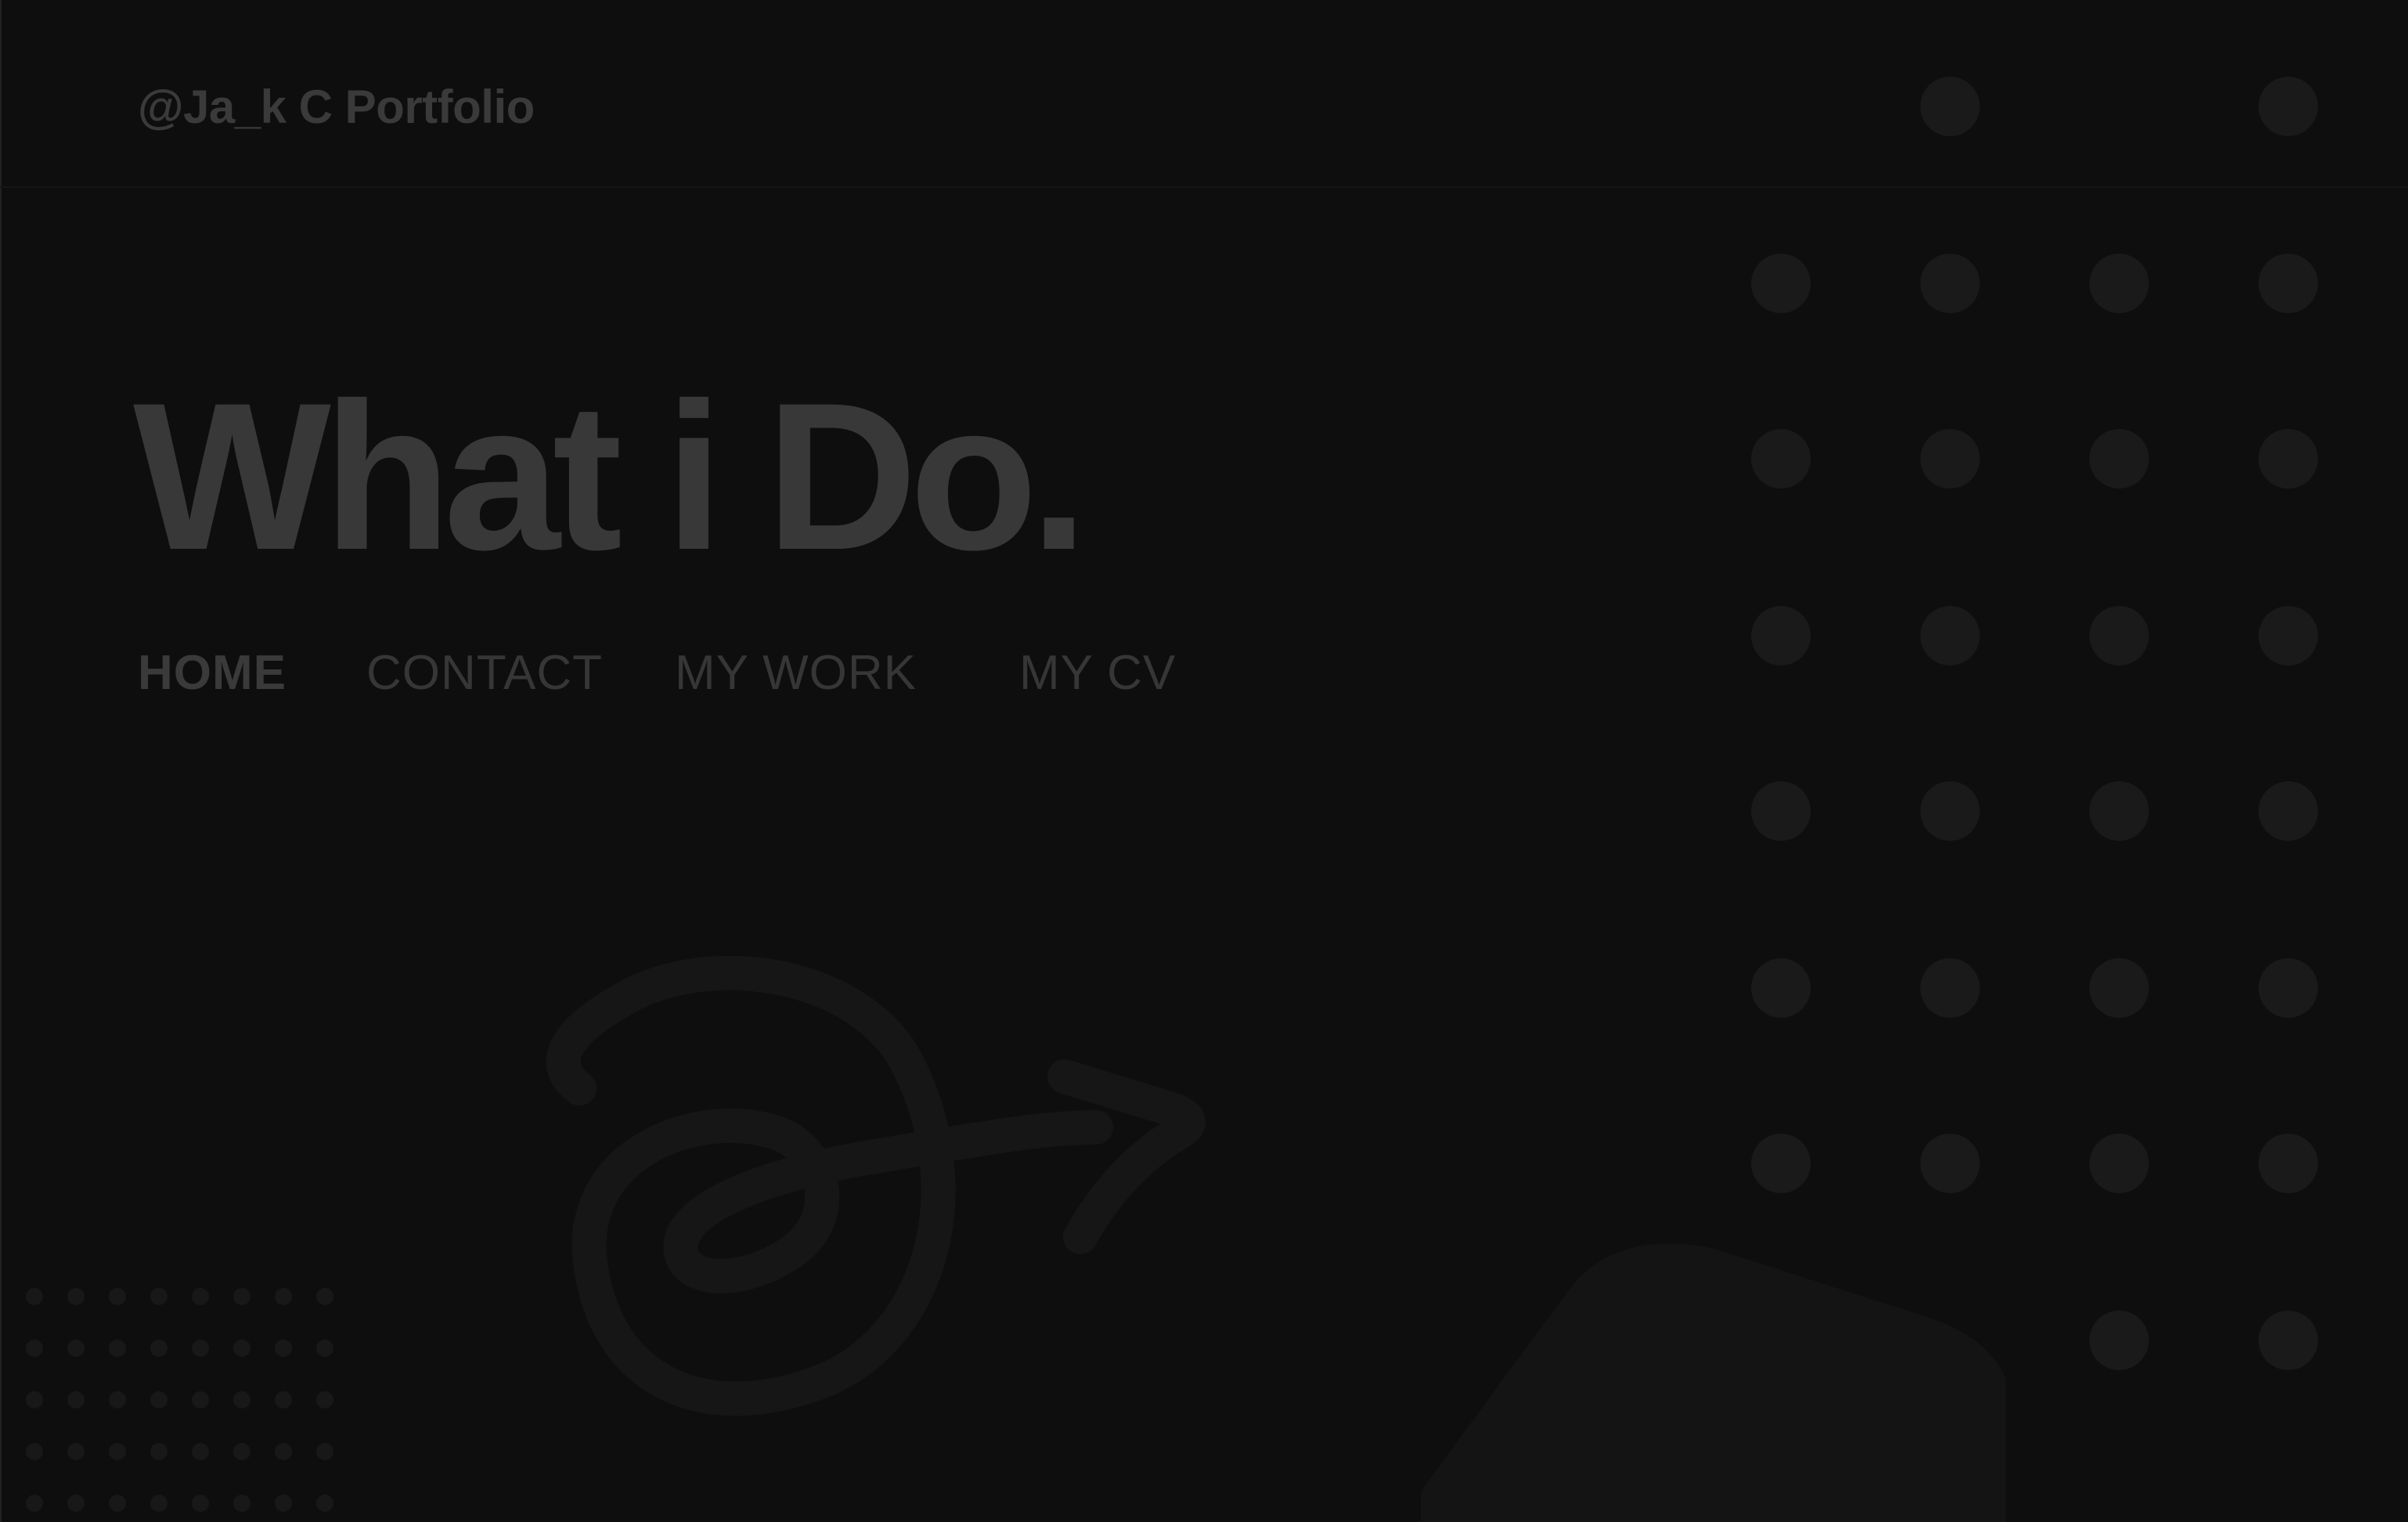 The height and width of the screenshot is (1522, 2408). I want to click on nav-item-contact: CONTACT, so click(484, 673).